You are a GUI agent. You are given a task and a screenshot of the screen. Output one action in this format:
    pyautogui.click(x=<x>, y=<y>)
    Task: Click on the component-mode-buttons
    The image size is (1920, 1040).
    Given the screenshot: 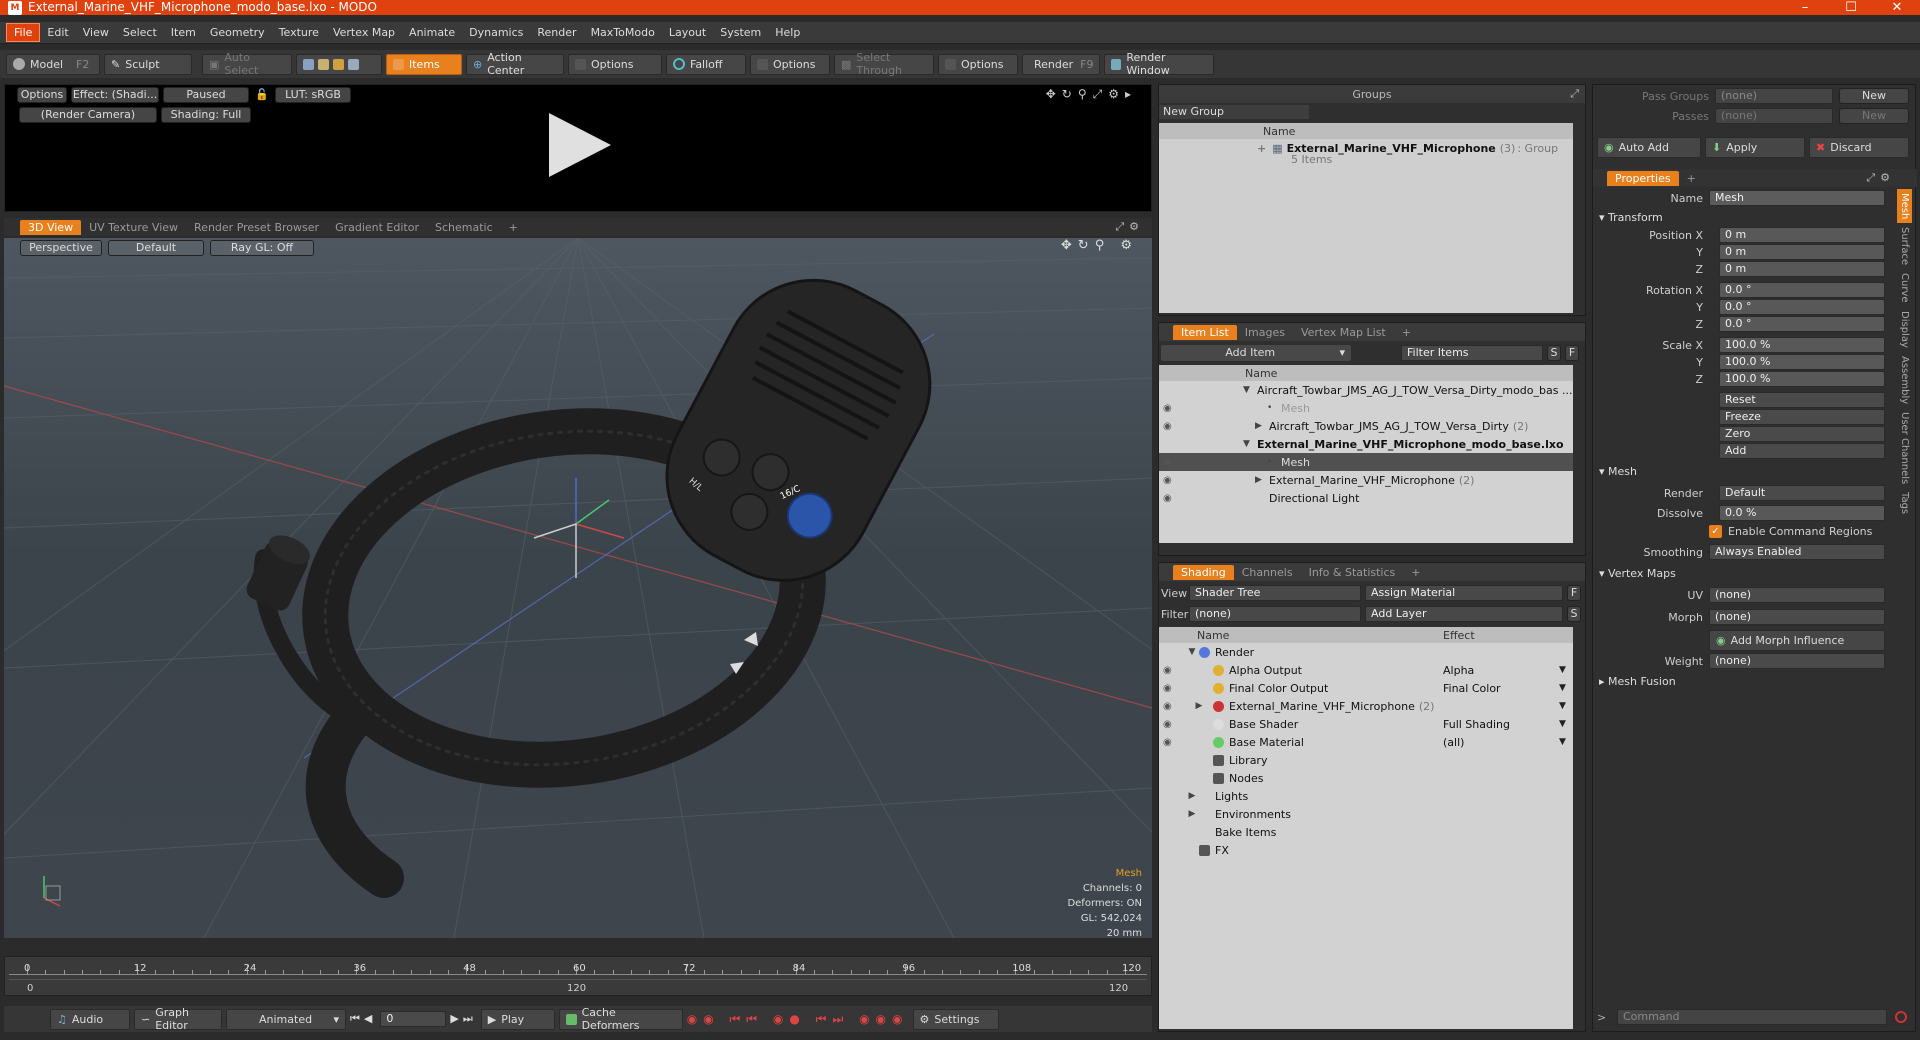 What is the action you would take?
    pyautogui.click(x=339, y=64)
    